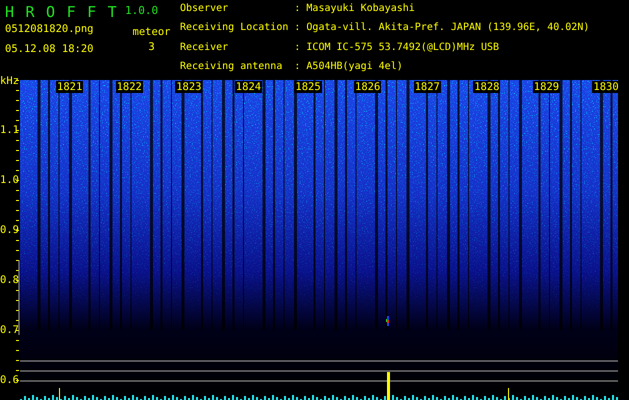  What do you see at coordinates (355, 67) in the screenshot?
I see `info-value: A504HB(yagi 4el)` at bounding box center [355, 67].